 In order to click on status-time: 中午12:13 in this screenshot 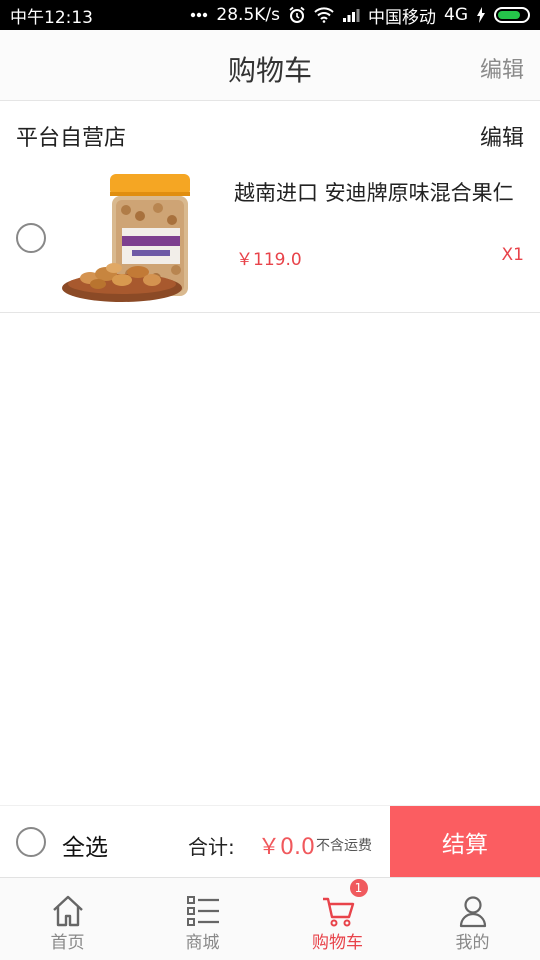, I will do `click(51, 17)`.